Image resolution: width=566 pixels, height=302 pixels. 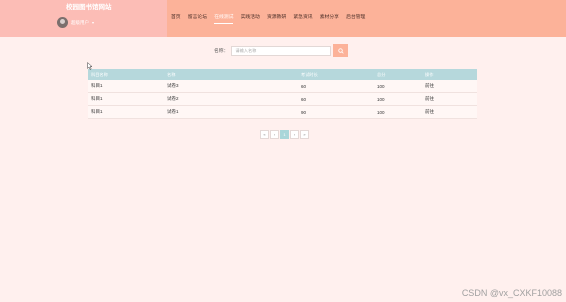 What do you see at coordinates (197, 16) in the screenshot?
I see `nav-item-forum: 留言论坛` at bounding box center [197, 16].